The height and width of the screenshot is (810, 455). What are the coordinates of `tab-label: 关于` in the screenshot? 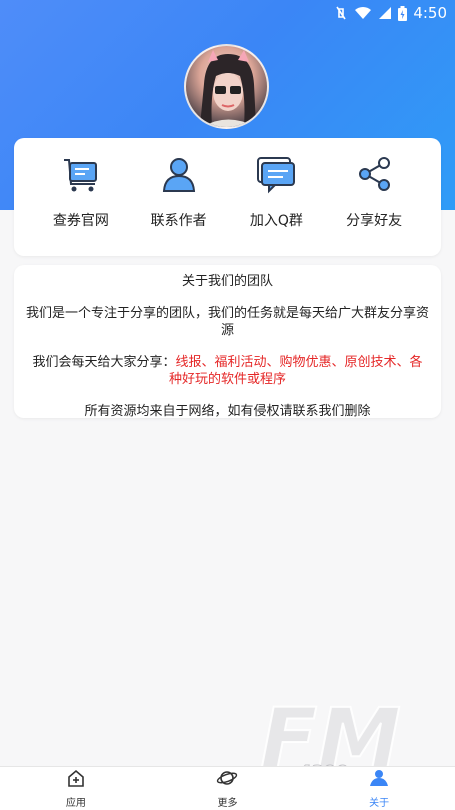 It's located at (379, 803).